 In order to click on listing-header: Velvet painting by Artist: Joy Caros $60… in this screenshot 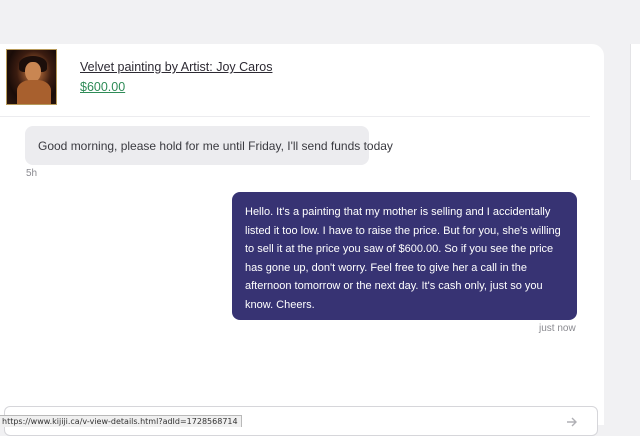, I will do `click(286, 78)`.